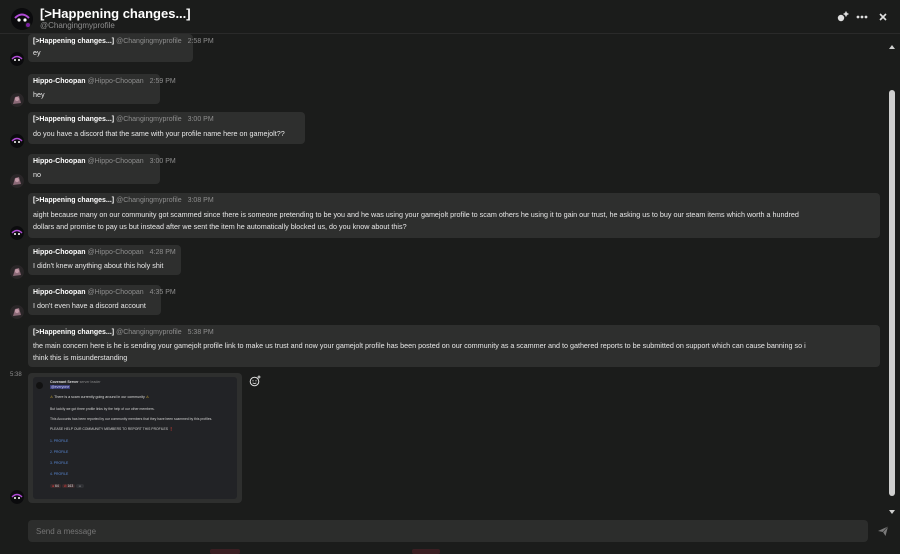  I want to click on chat-title: [>Happening changes...], so click(115, 13).